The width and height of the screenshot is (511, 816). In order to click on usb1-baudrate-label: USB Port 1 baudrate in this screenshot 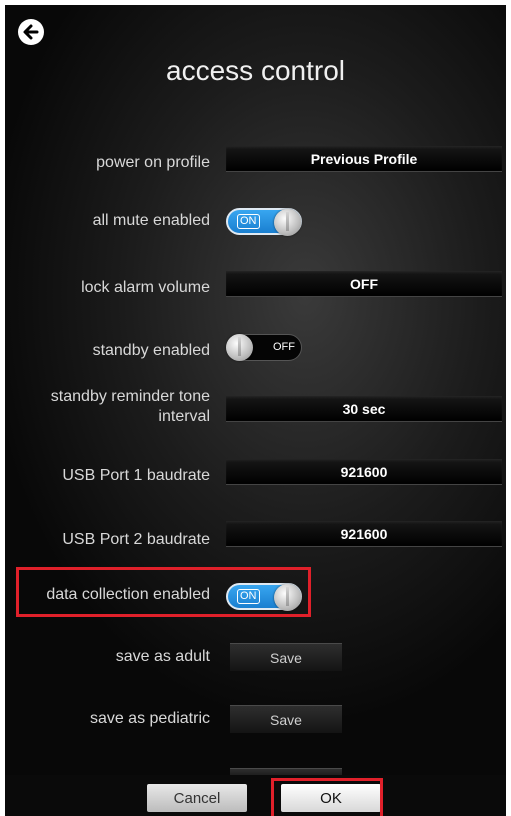, I will do `click(136, 475)`.